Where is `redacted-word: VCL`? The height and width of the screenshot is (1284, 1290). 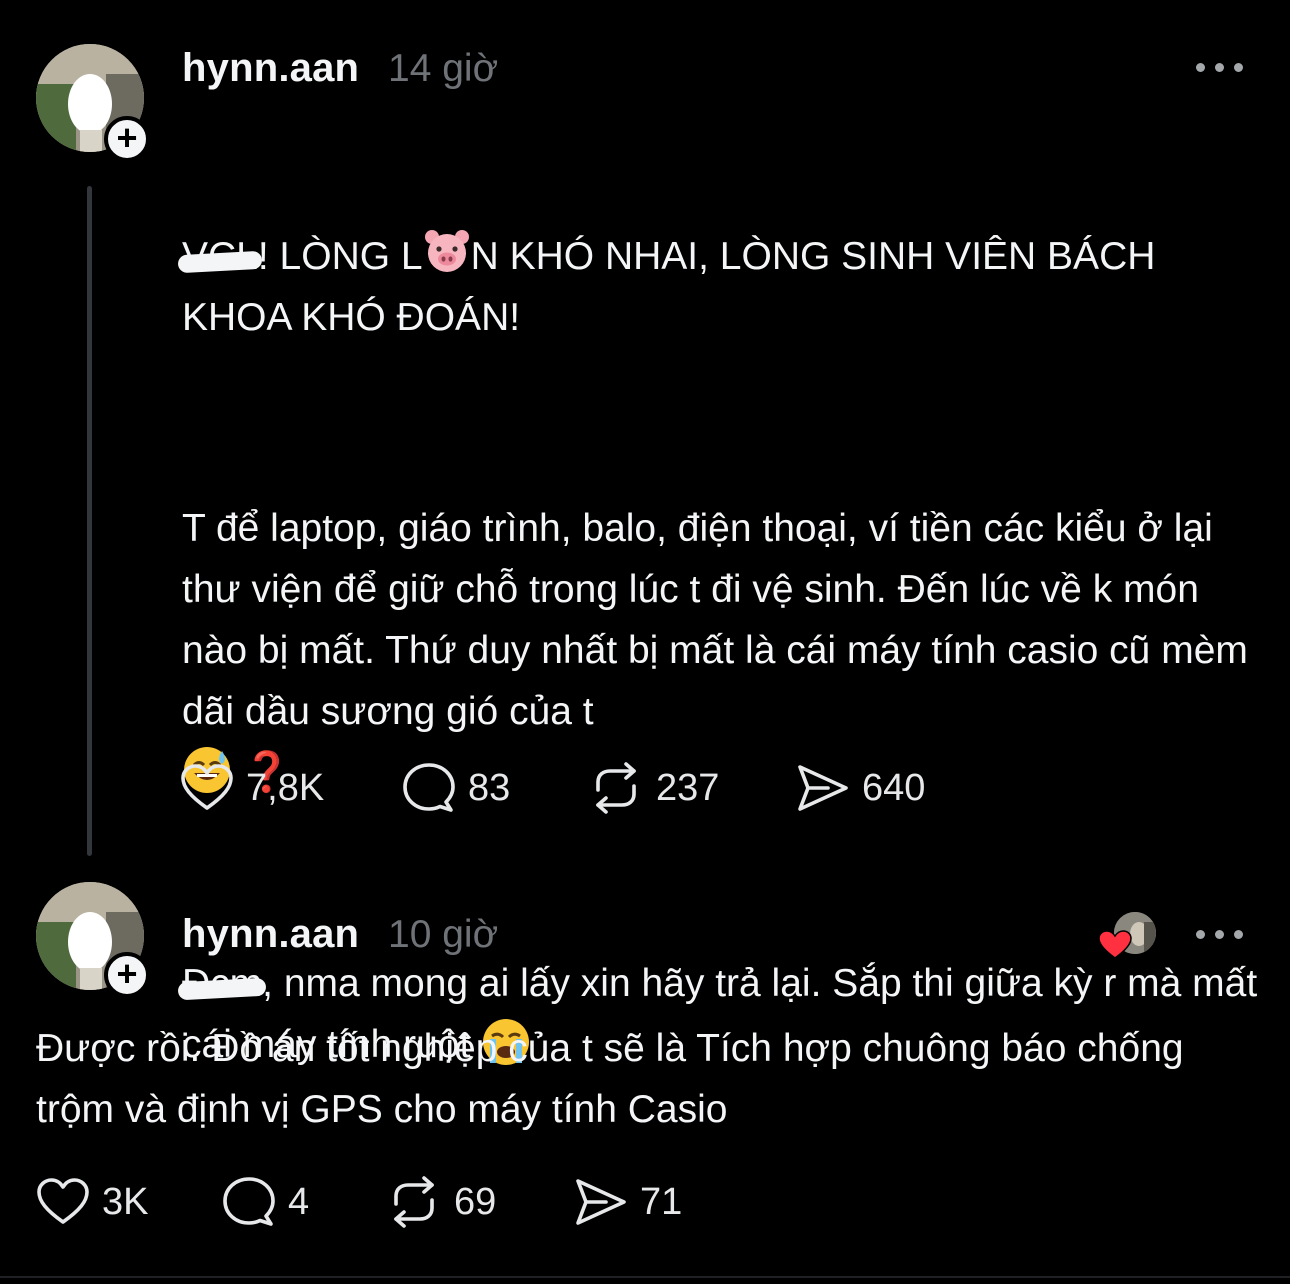
redacted-word: VCL is located at coordinates (220, 256).